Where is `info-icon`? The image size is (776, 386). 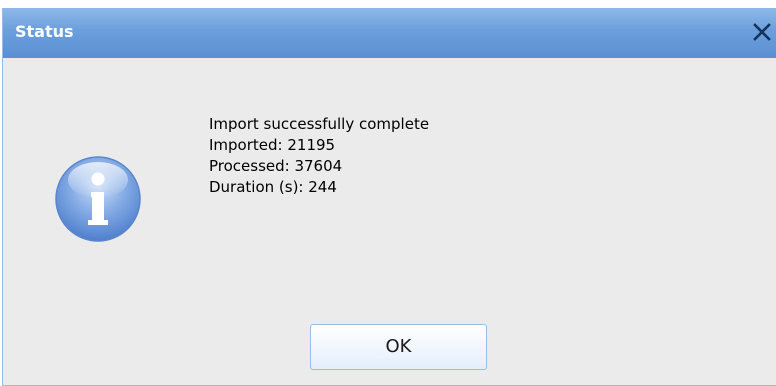
info-icon is located at coordinates (98, 199).